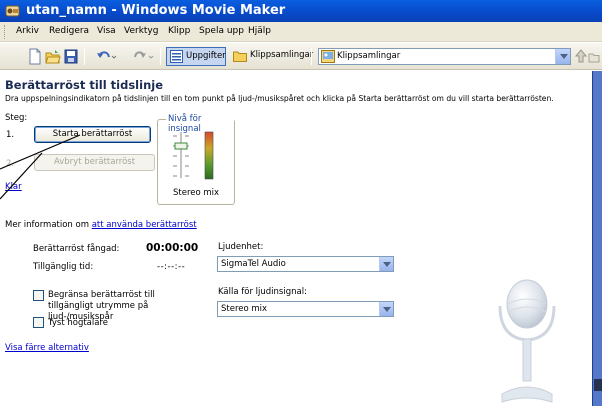 The image size is (602, 406). I want to click on input-level-source: Stereo mix, so click(196, 193).